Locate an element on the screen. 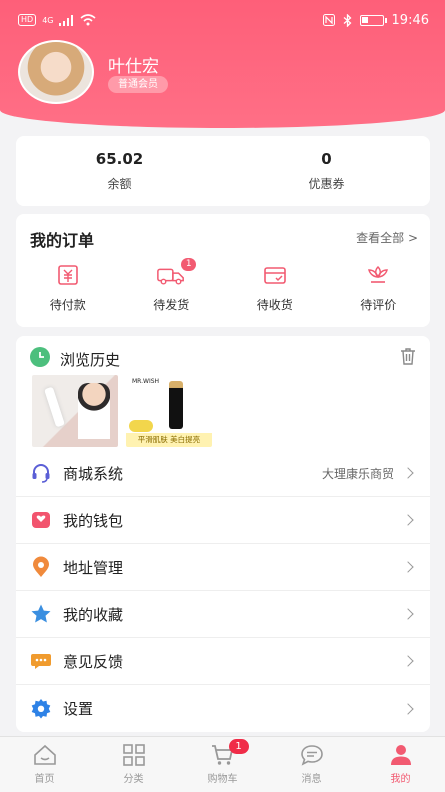 The height and width of the screenshot is (792, 445). headset-icon is located at coordinates (41, 473).